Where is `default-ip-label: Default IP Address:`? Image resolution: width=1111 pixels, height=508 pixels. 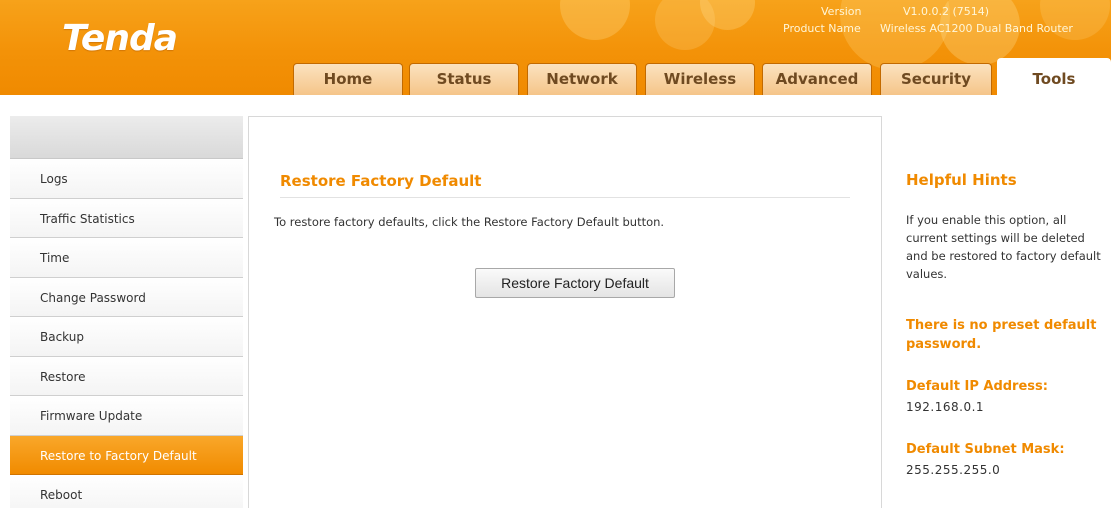 default-ip-label: Default IP Address: is located at coordinates (977, 386).